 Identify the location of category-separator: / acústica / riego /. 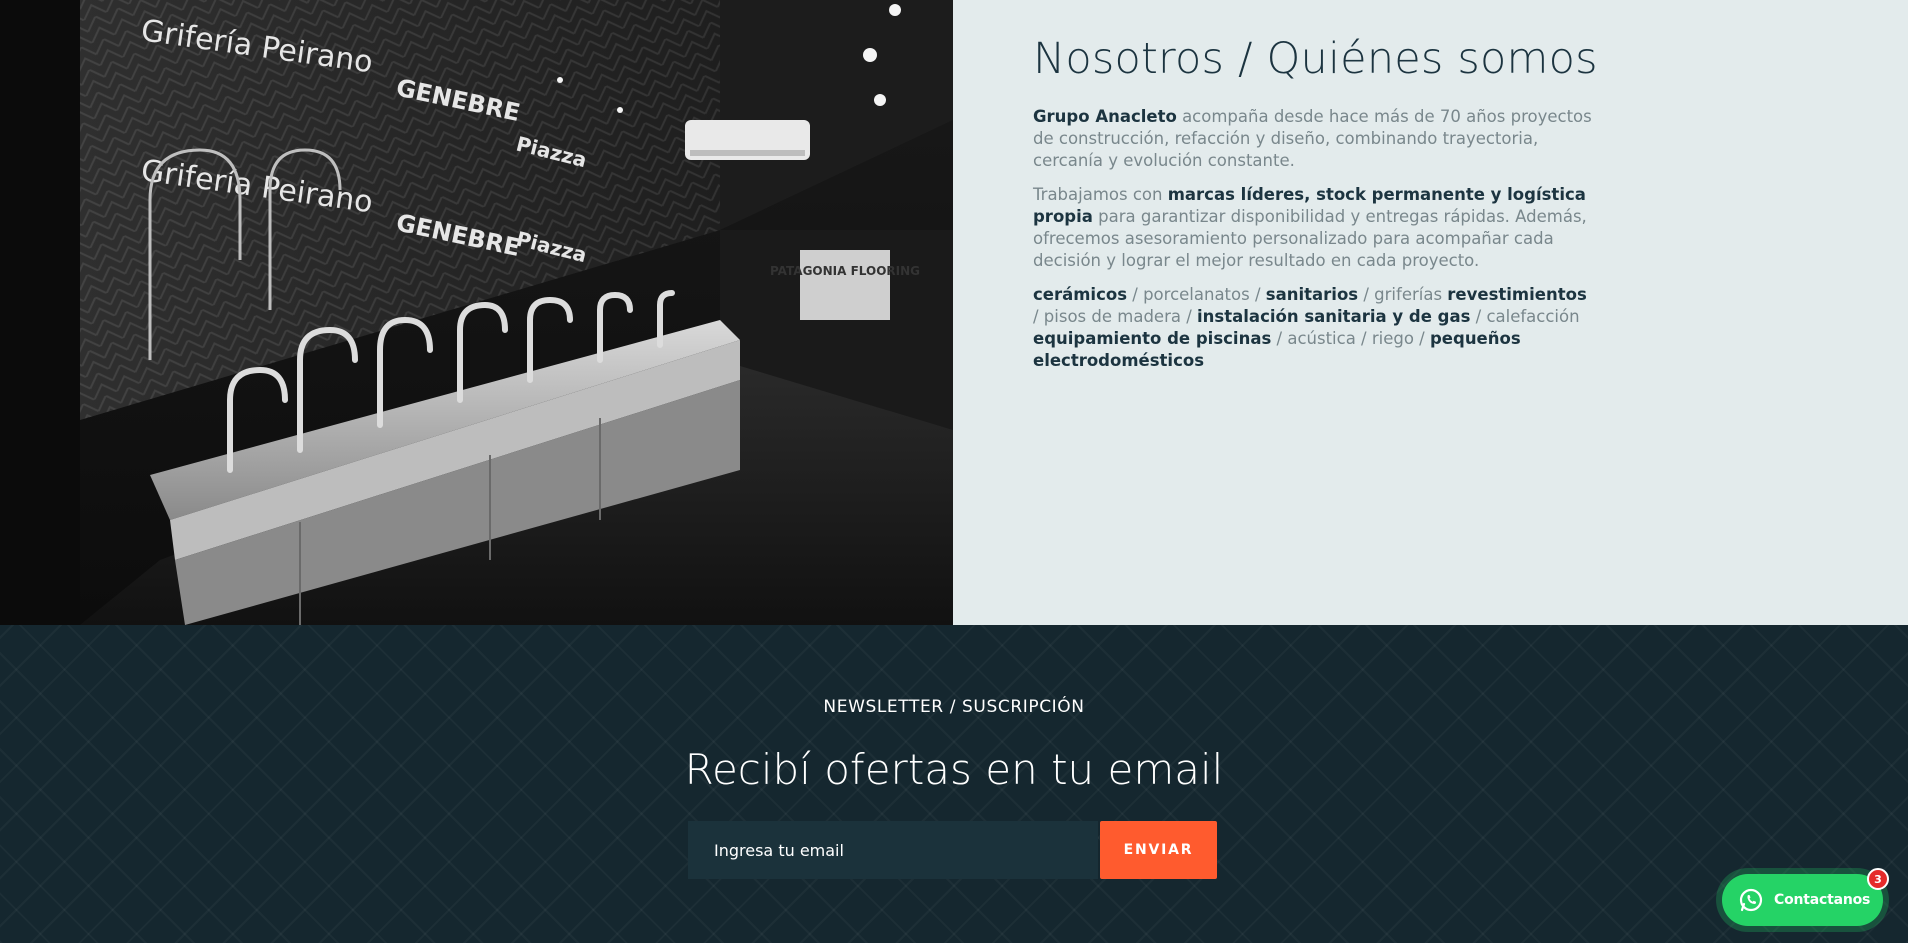
(1350, 338).